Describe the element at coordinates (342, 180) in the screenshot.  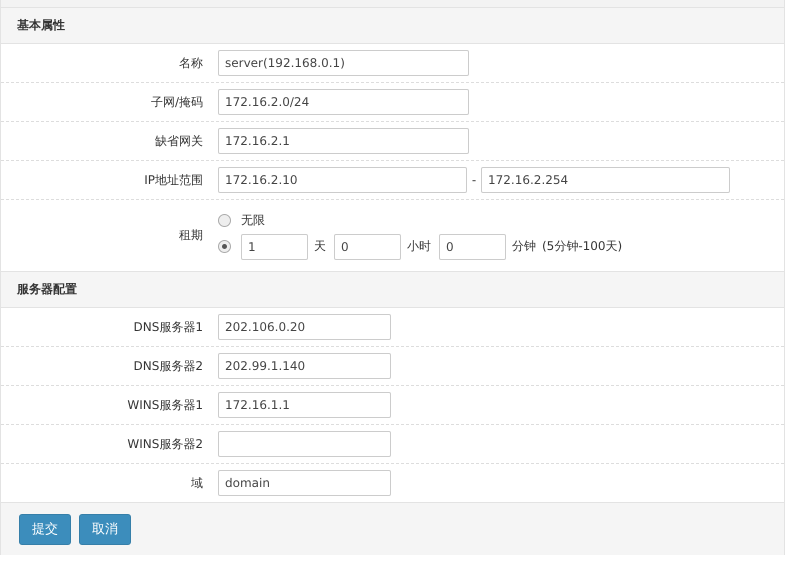
I see `input-field: 172.16.2.10` at that location.